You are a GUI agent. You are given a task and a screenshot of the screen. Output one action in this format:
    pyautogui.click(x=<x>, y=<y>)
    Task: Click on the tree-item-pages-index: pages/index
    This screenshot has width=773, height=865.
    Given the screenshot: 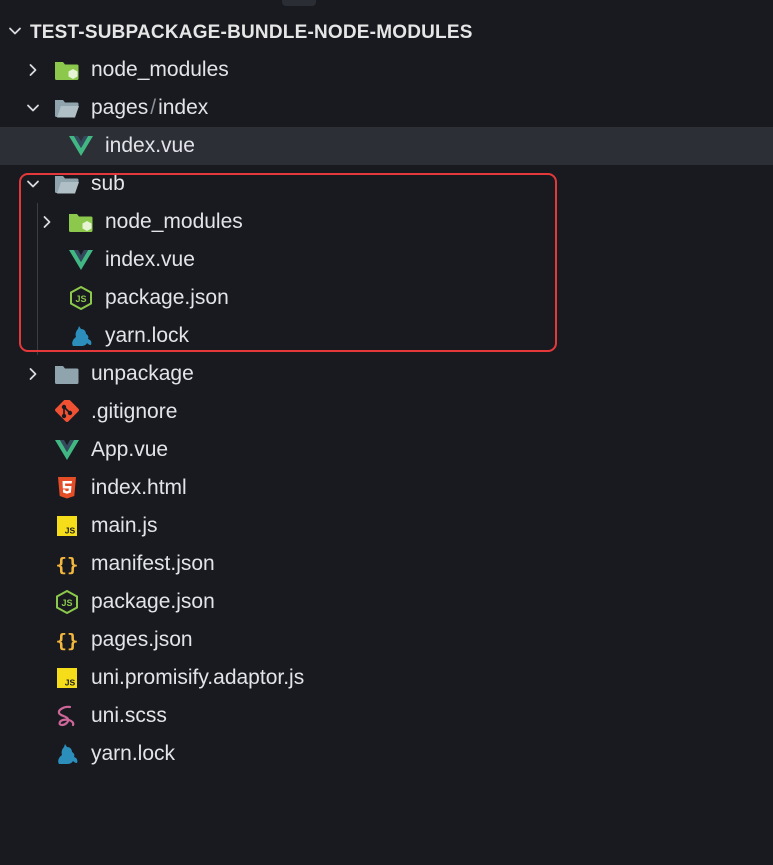 What is the action you would take?
    pyautogui.click(x=386, y=108)
    